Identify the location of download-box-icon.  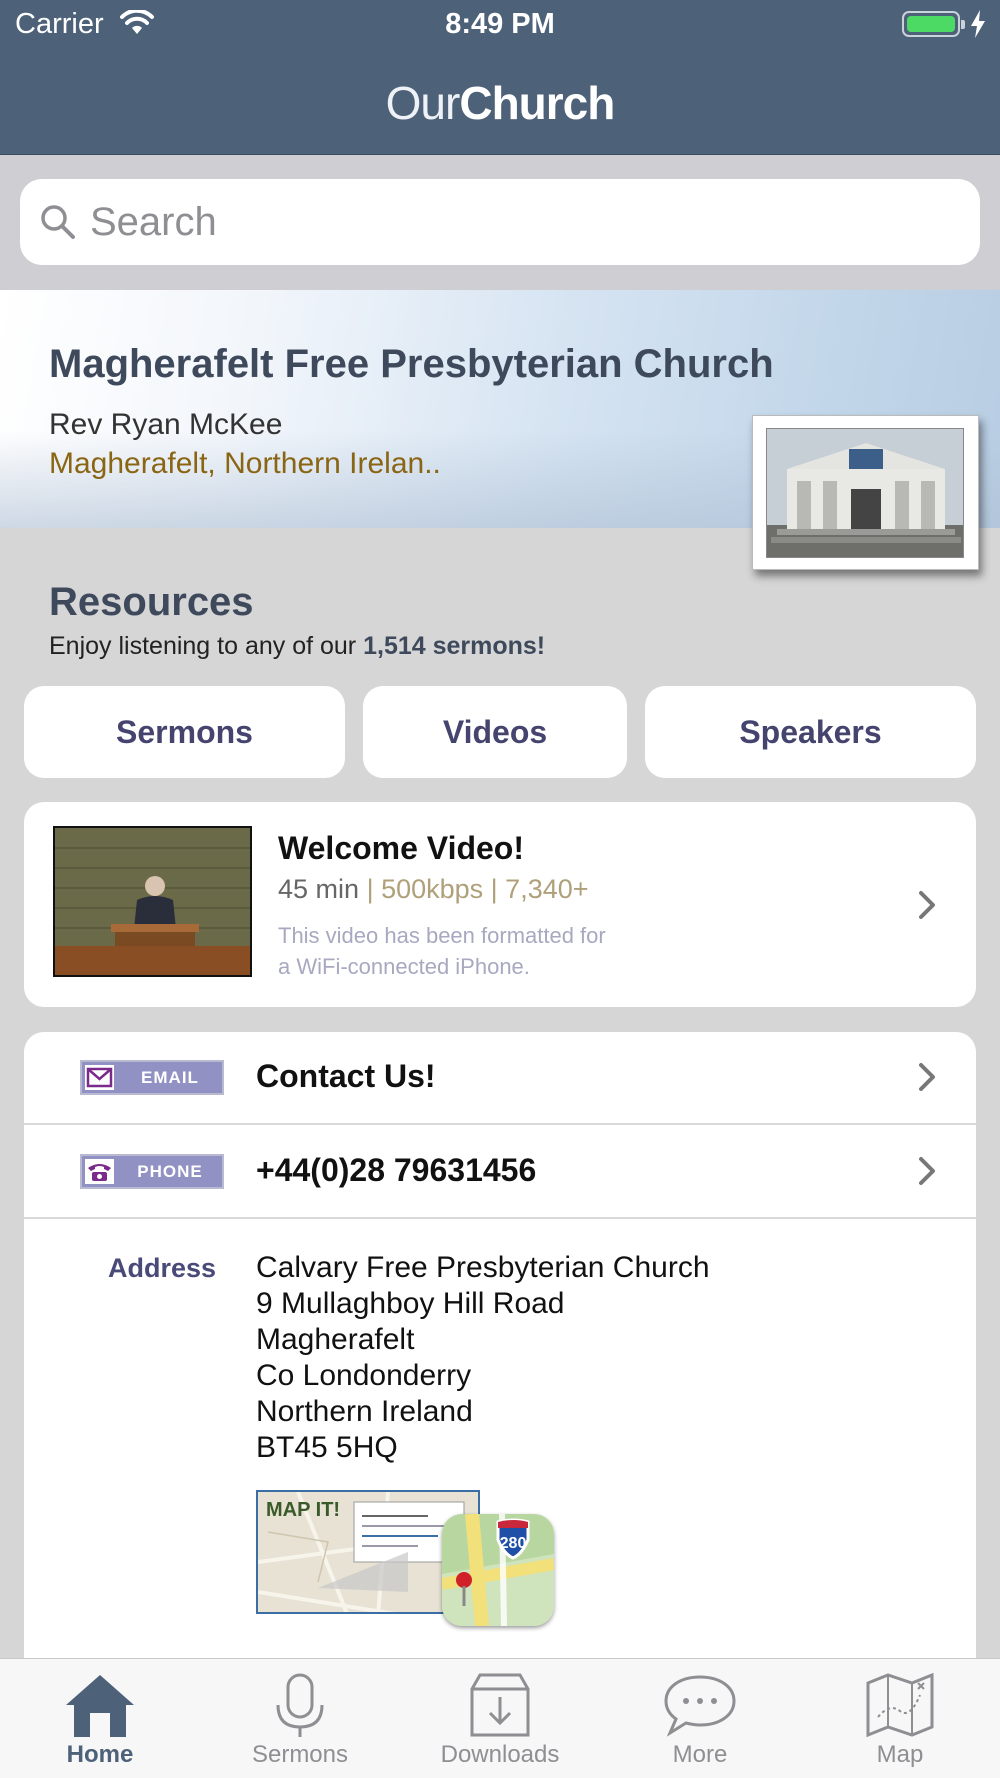
(500, 1705).